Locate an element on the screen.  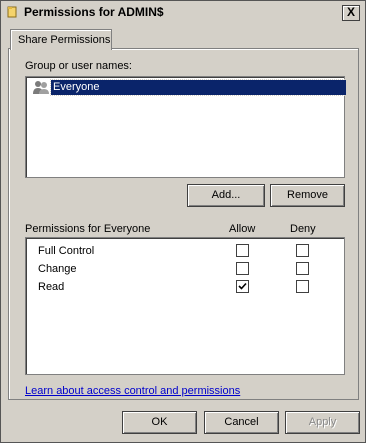
permissions-for-label: Permissions for Everyone is located at coordinates (88, 229).